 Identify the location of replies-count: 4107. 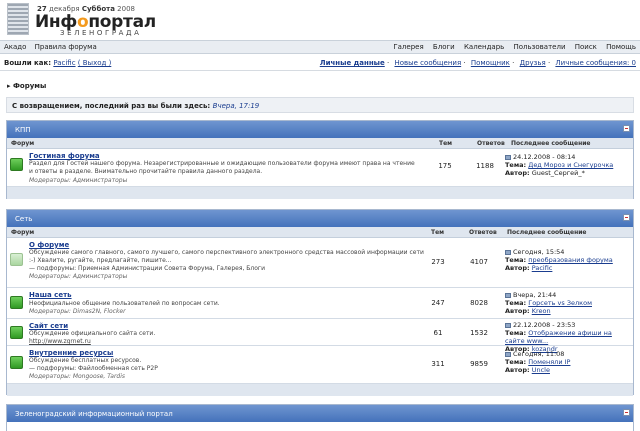
(479, 262).